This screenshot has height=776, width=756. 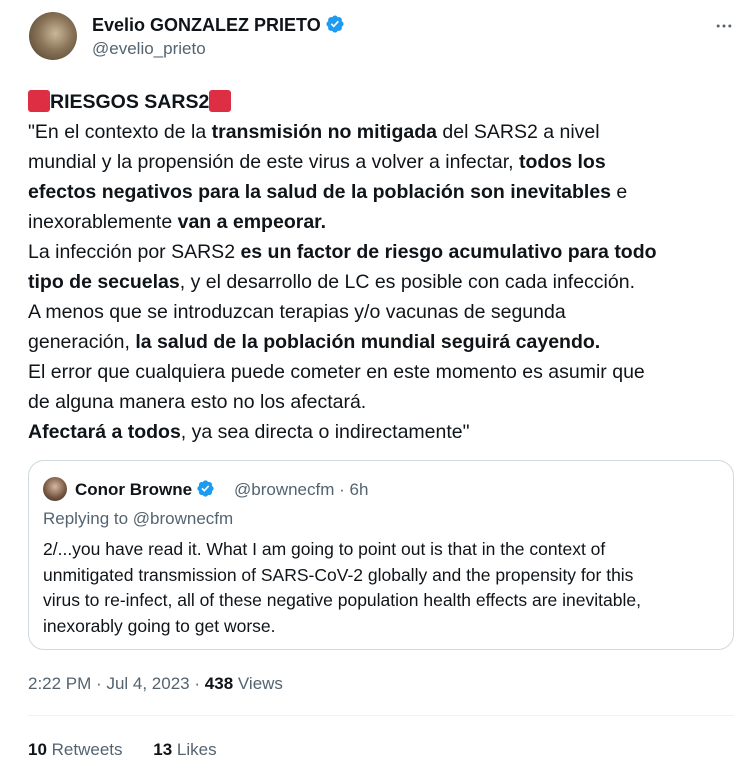 What do you see at coordinates (53, 36) in the screenshot?
I see `author-avatar` at bounding box center [53, 36].